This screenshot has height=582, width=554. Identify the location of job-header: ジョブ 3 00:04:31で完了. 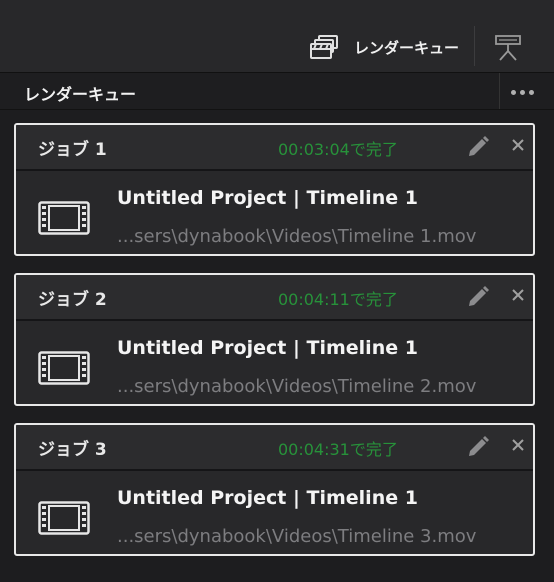
(274, 448).